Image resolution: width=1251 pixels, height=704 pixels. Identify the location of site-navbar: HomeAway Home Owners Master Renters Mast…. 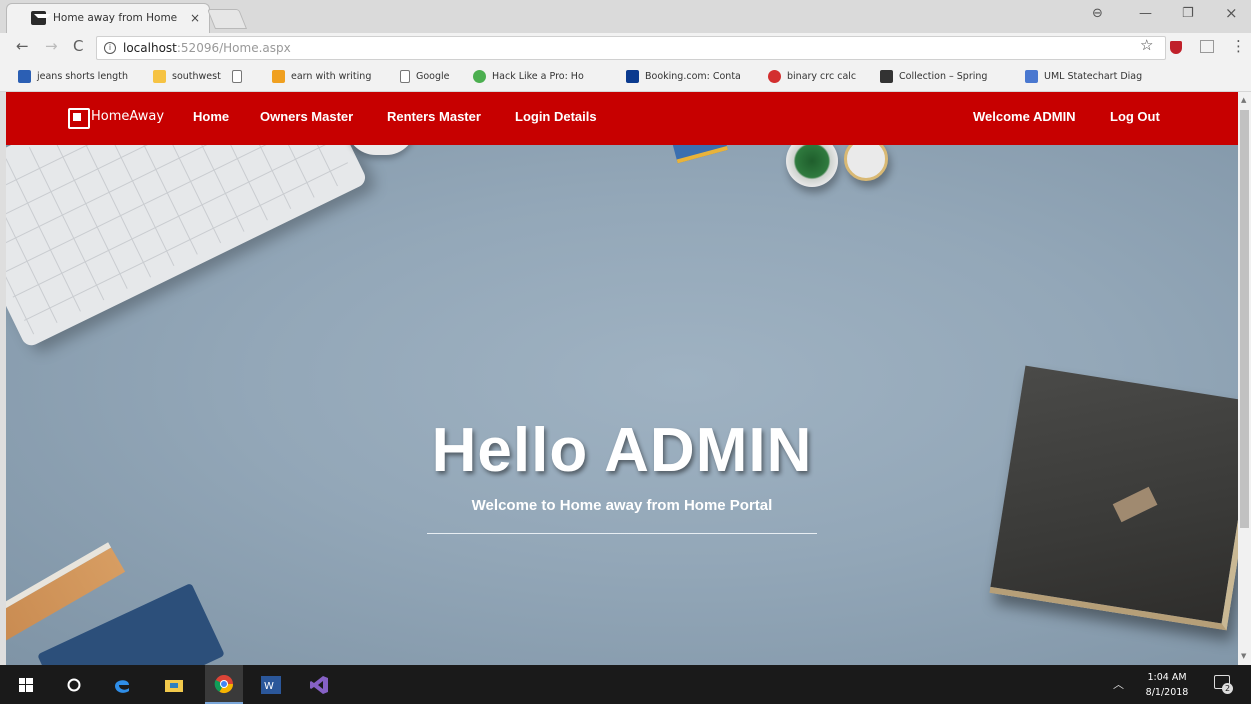
(622, 118).